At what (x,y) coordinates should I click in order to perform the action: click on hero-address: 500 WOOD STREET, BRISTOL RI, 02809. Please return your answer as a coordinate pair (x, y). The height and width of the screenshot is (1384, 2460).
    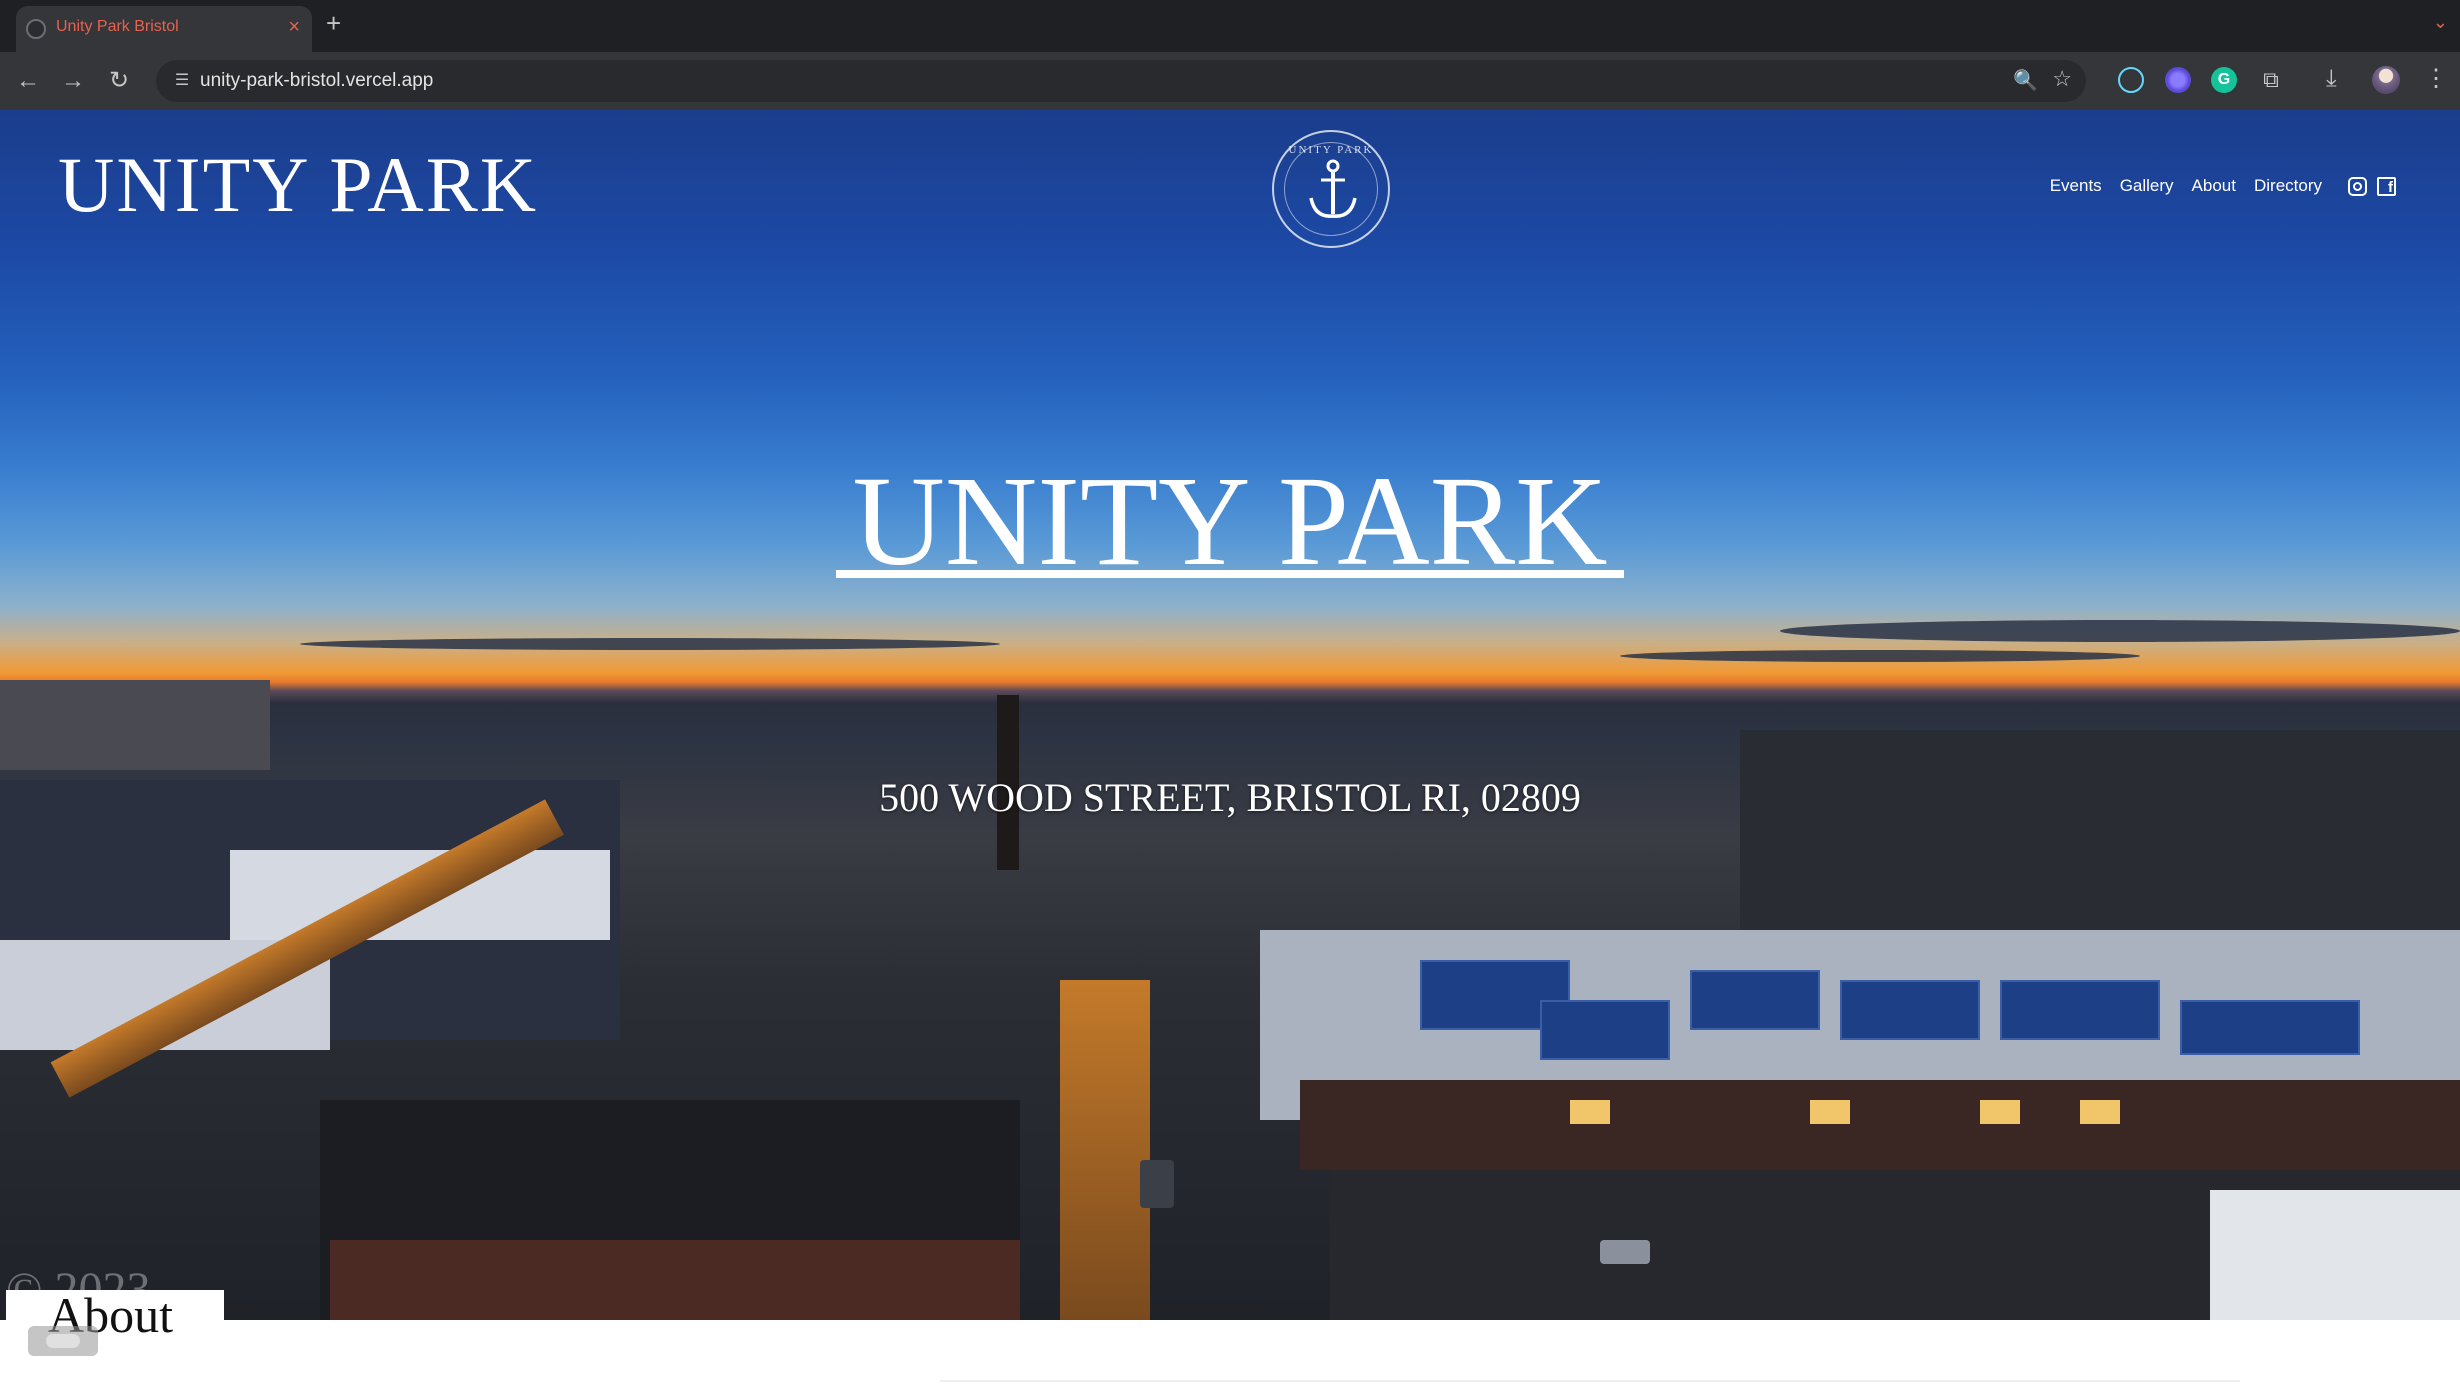
    Looking at the image, I should click on (1230, 797).